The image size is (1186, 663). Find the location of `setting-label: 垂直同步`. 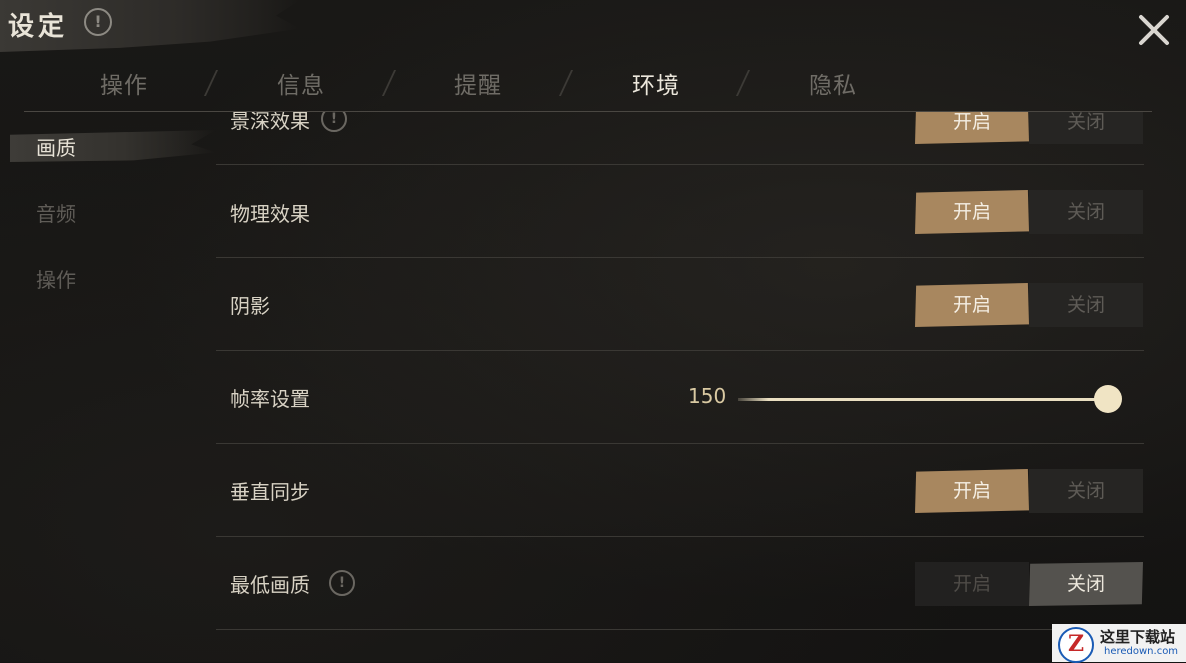

setting-label: 垂直同步 is located at coordinates (270, 492).